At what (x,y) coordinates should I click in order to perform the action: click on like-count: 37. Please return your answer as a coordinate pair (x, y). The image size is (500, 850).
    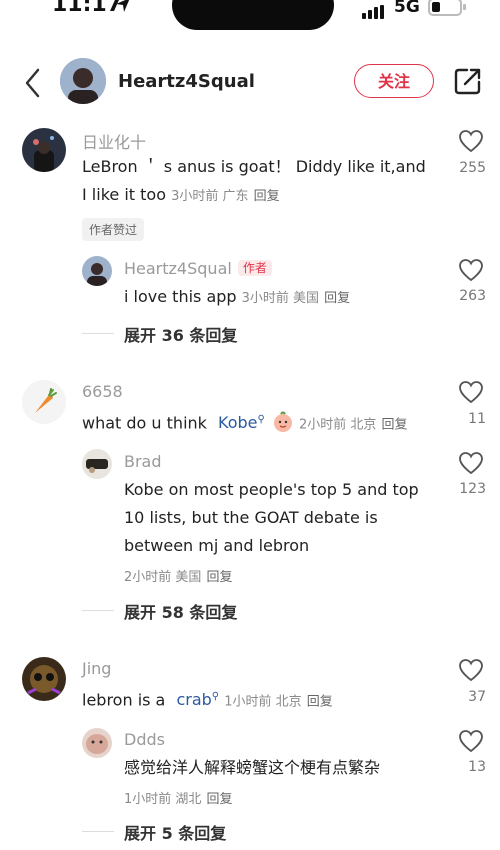
    Looking at the image, I should click on (477, 697).